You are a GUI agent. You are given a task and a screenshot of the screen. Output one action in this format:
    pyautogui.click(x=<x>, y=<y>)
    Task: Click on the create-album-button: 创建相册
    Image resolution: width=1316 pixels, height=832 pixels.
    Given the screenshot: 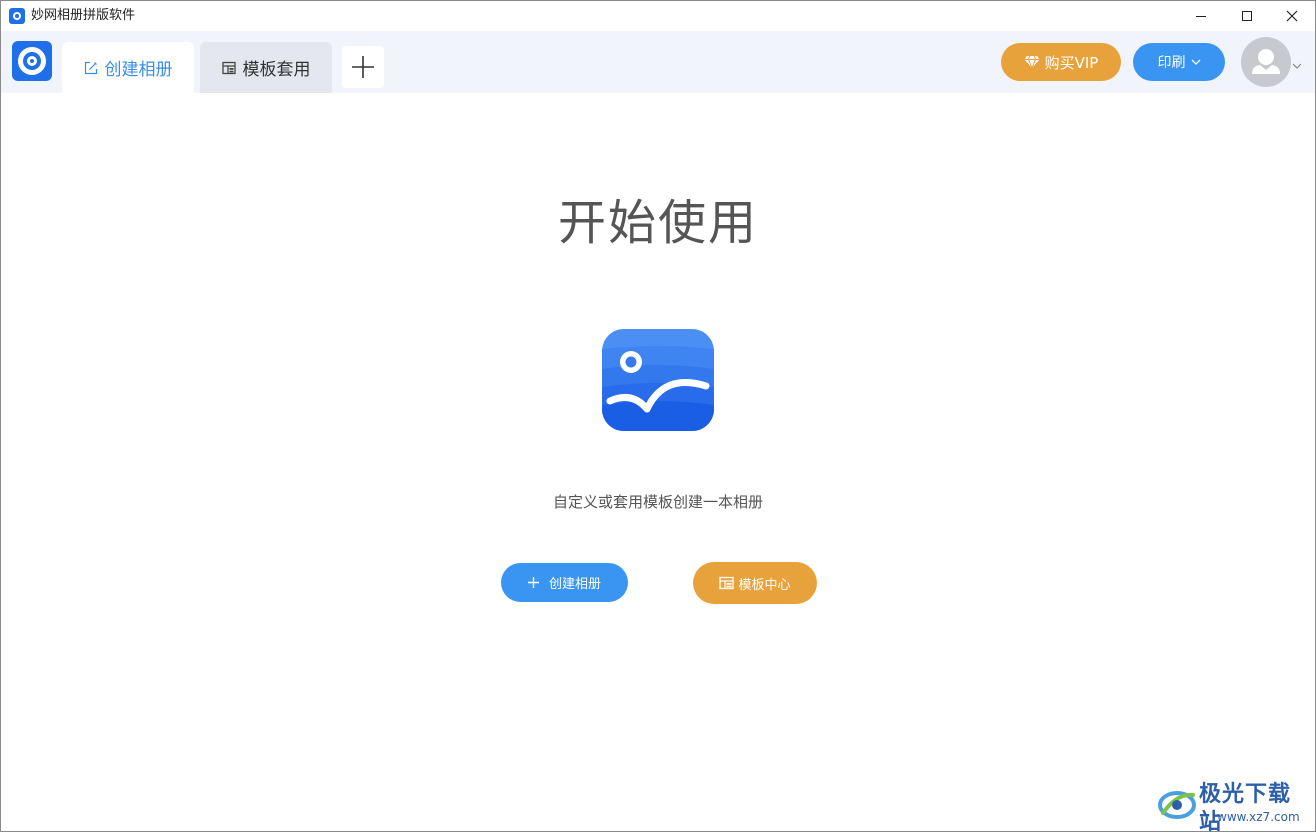 What is the action you would take?
    pyautogui.click(x=564, y=582)
    